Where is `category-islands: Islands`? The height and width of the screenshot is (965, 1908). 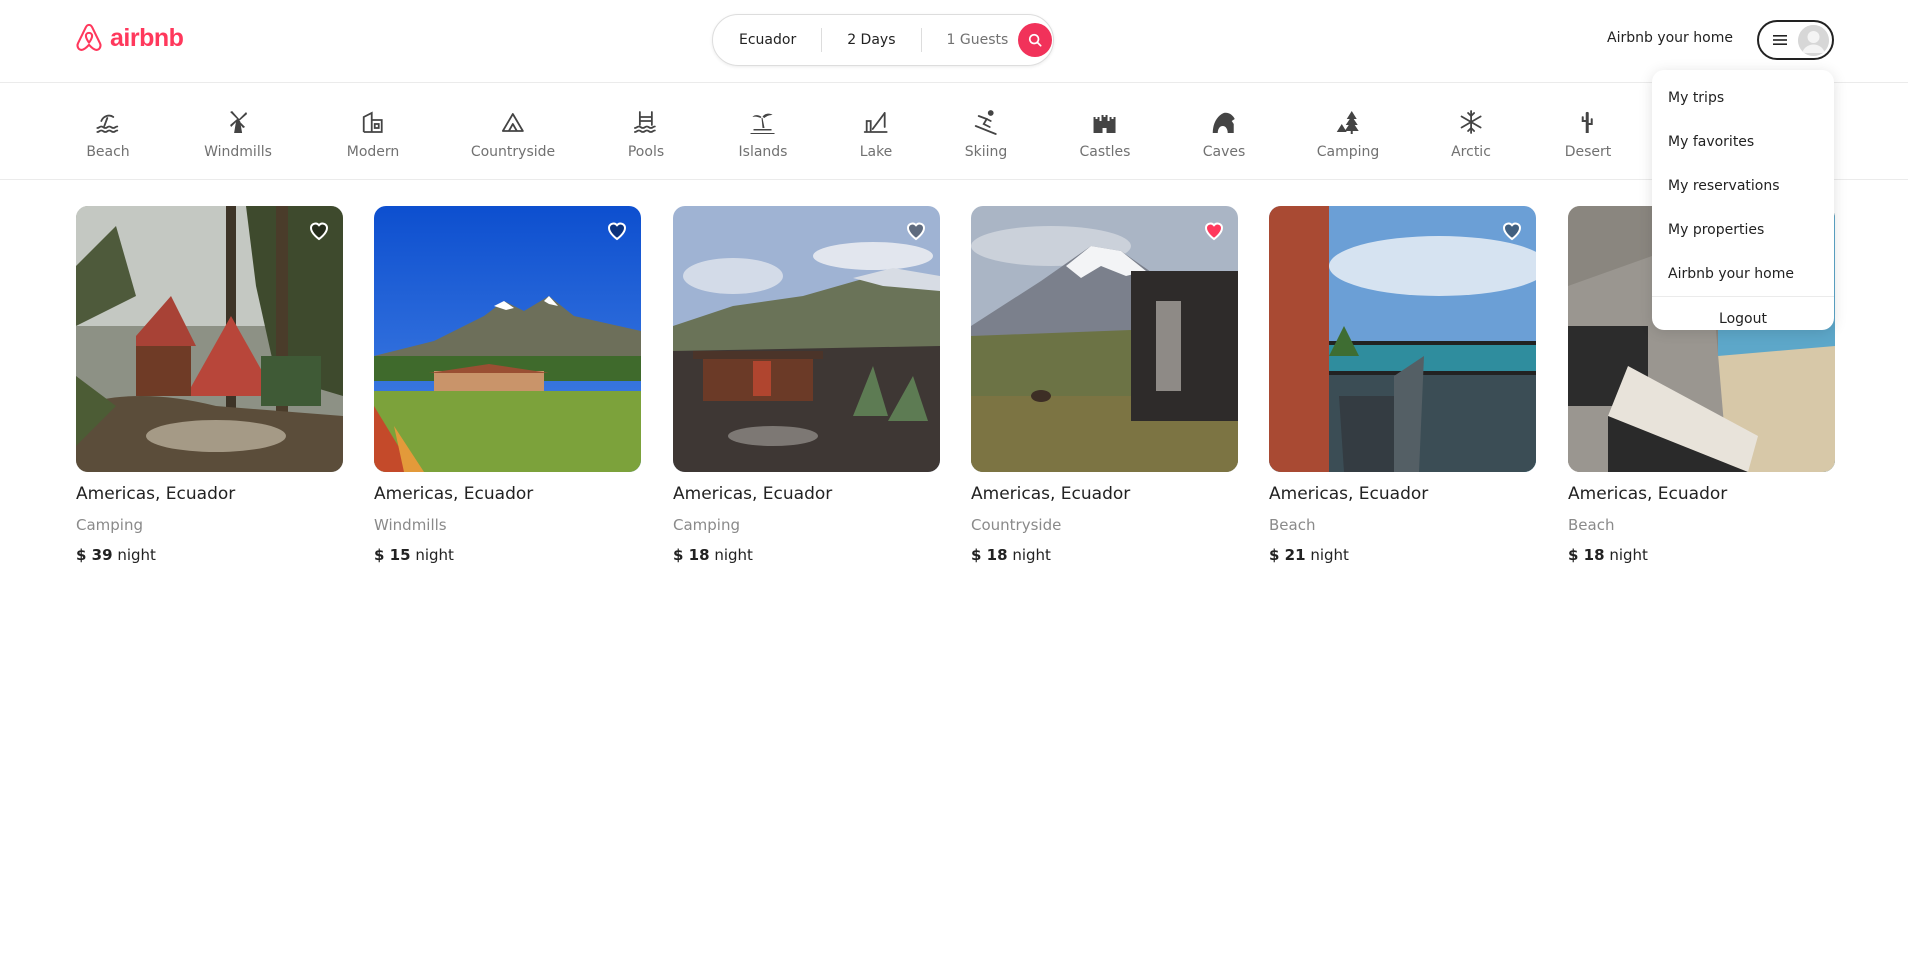 category-islands: Islands is located at coordinates (763, 134).